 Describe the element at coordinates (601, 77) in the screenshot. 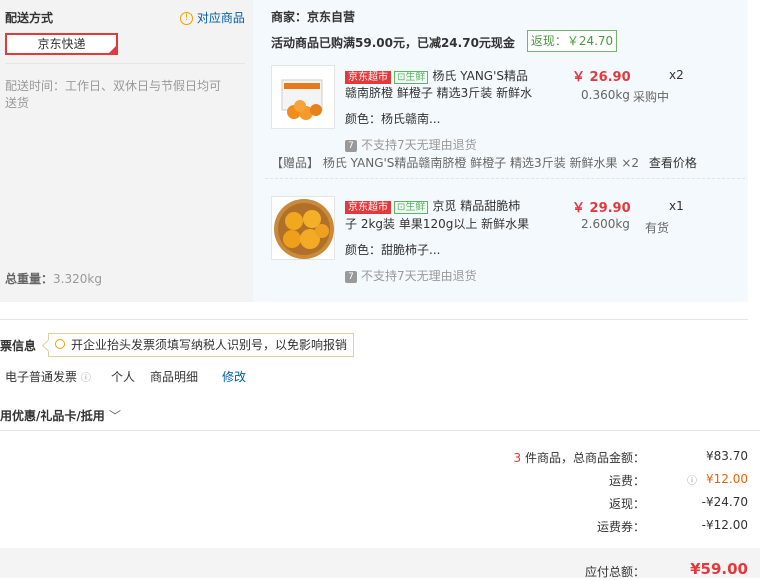

I see `product-price: ￥ 26.90` at that location.